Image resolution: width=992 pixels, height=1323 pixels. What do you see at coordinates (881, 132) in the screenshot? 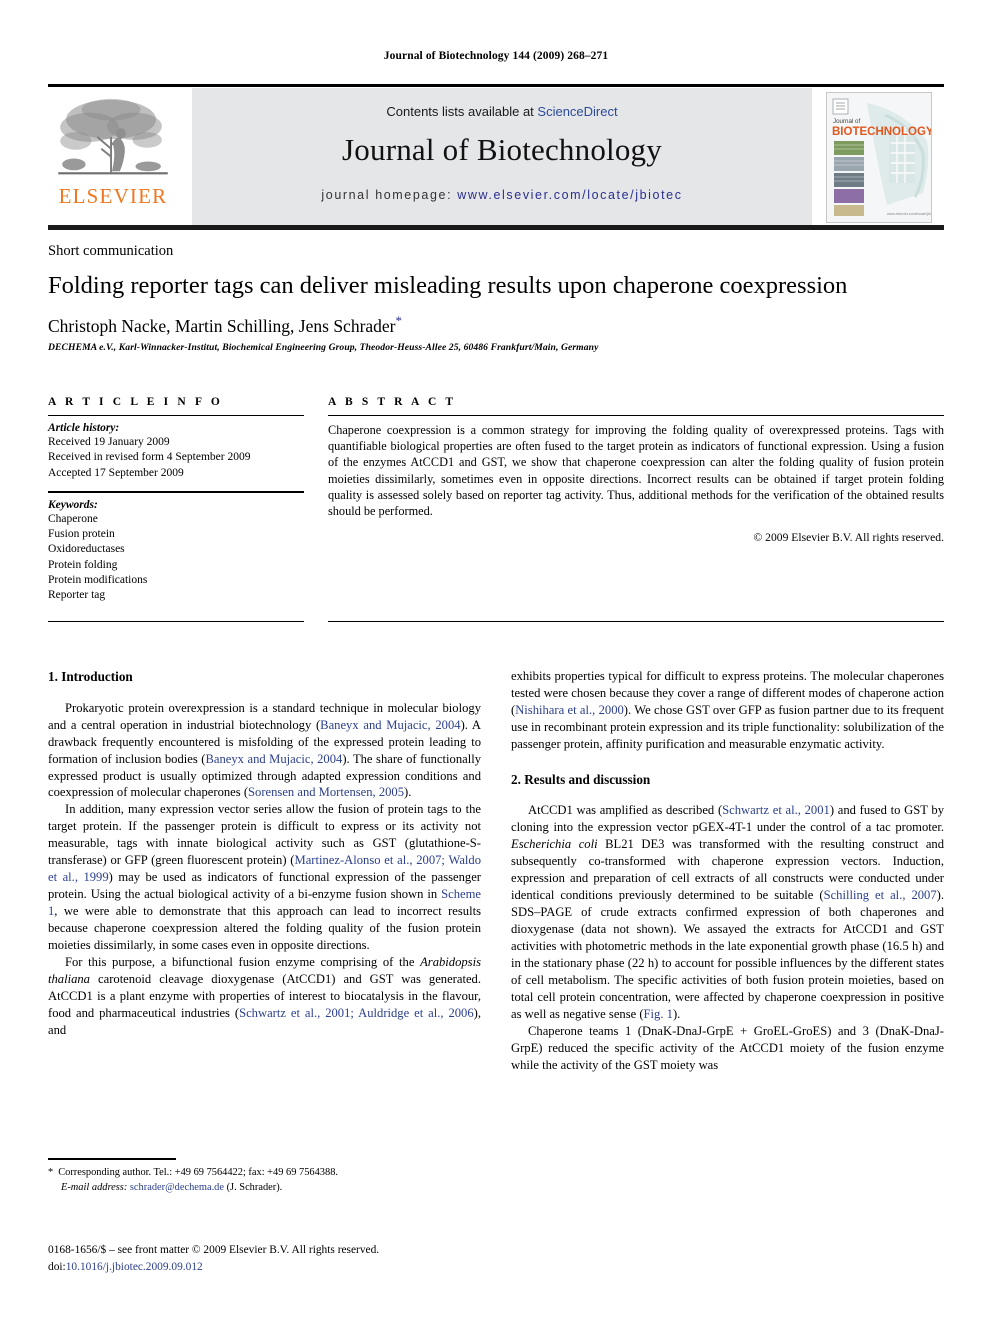
I see `svg-text: BIOTECHNOLOGY` at bounding box center [881, 132].